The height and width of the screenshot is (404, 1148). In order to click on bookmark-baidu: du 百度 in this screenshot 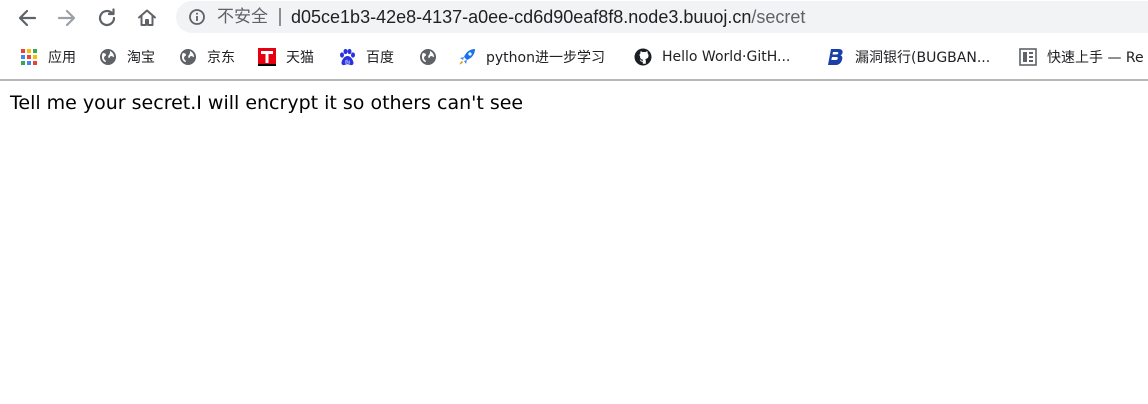, I will do `click(366, 57)`.